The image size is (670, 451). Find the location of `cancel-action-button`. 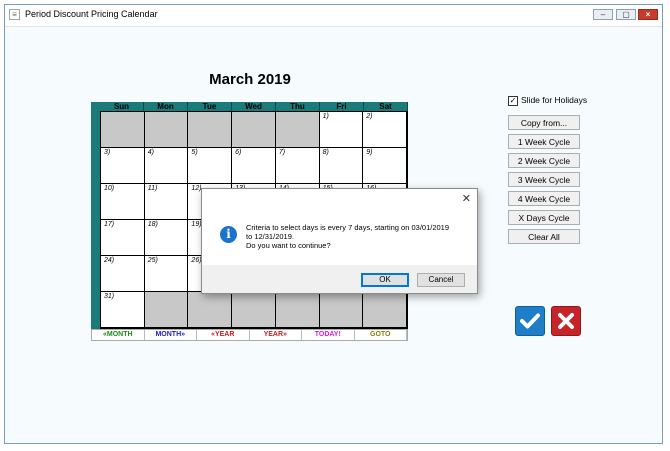

cancel-action-button is located at coordinates (566, 321).